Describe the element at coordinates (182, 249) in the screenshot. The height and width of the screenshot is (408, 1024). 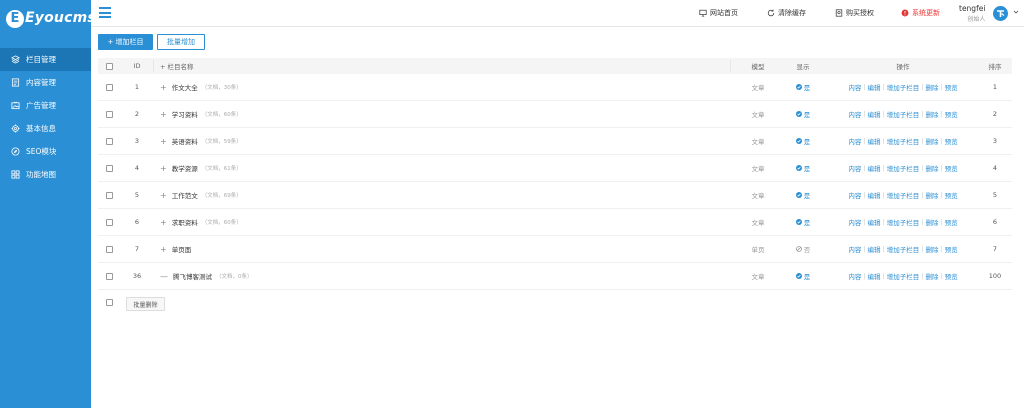
I see `category-name: 单页面` at that location.